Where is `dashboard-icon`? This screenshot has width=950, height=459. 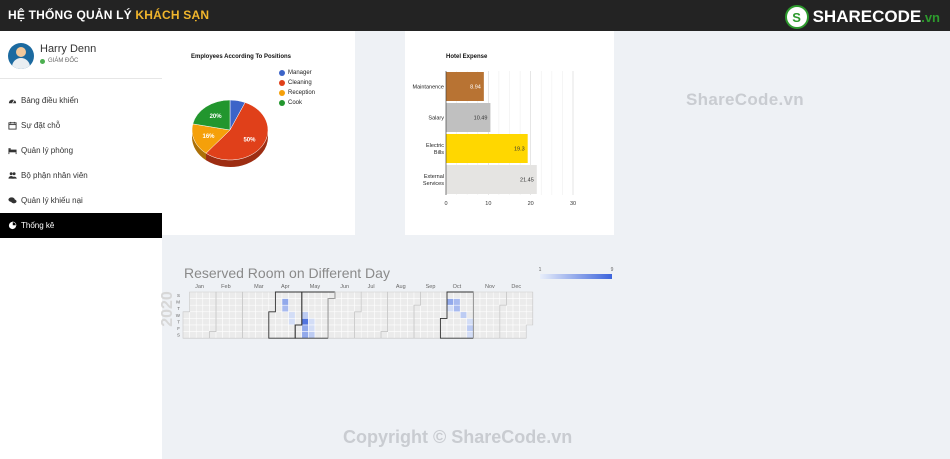 dashboard-icon is located at coordinates (12, 100).